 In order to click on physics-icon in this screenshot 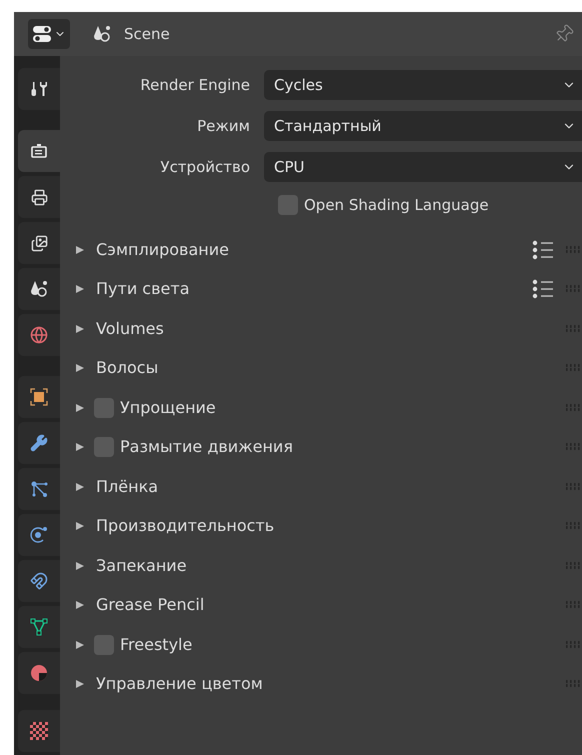, I will do `click(39, 535)`.